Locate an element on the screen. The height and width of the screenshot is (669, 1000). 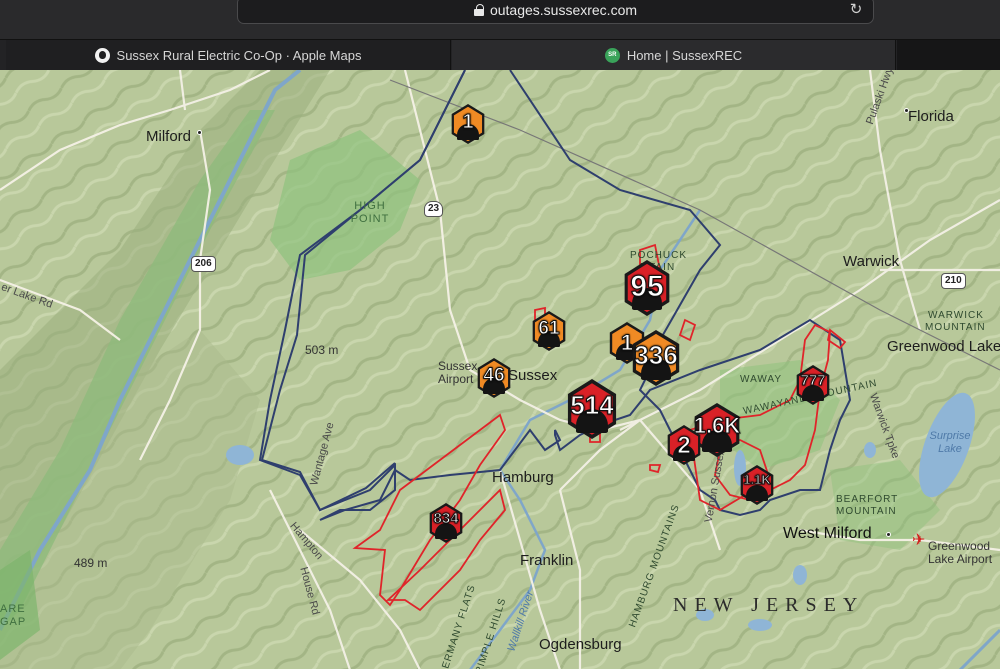
tab-sussexrec-home: SR Home | SussexREC is located at coordinates (674, 55).